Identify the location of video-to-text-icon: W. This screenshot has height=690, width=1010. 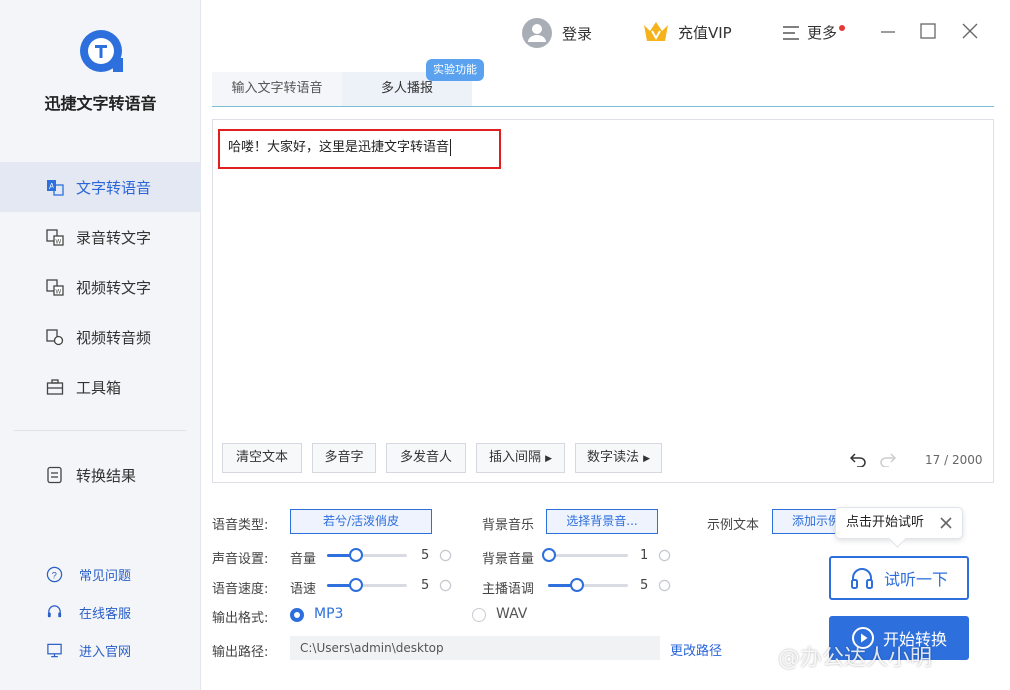
(55, 287).